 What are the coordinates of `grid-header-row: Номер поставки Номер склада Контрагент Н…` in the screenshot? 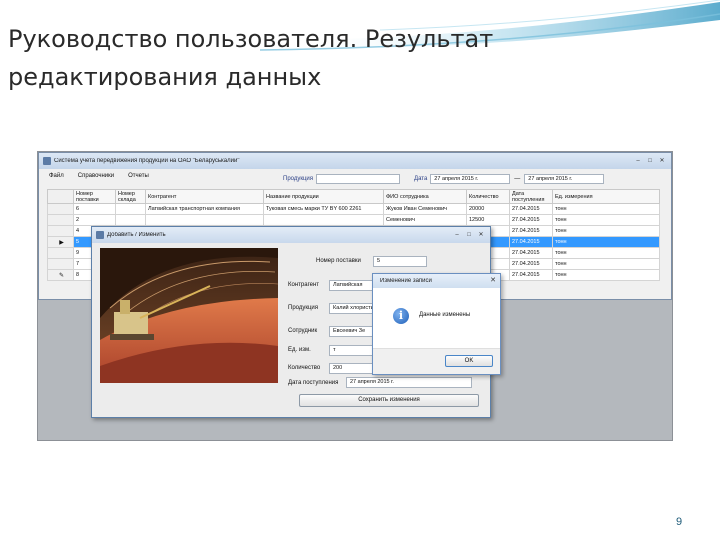 It's located at (353, 196).